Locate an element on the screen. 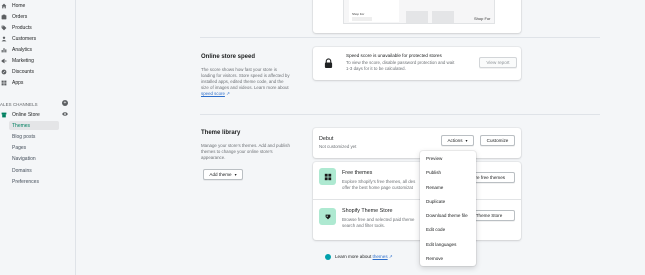 Image resolution: width=645 pixels, height=275 pixels. sidebar-item-label: Orders is located at coordinates (20, 16).